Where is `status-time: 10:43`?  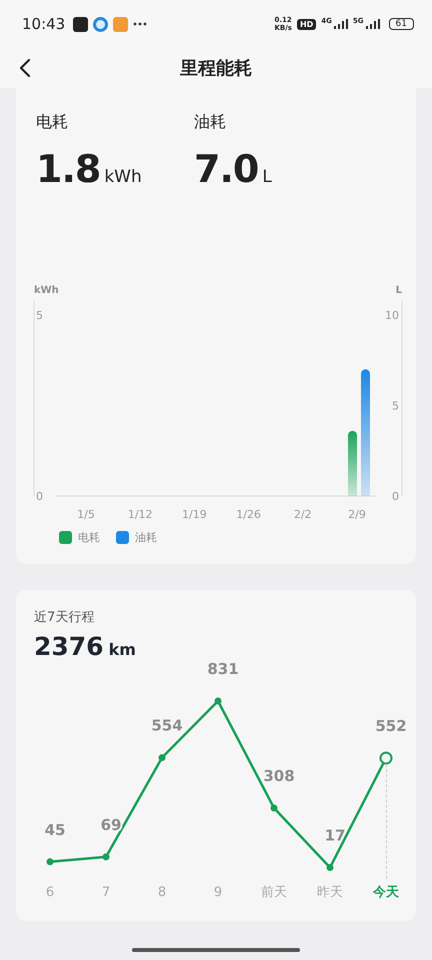
status-time: 10:43 is located at coordinates (44, 24).